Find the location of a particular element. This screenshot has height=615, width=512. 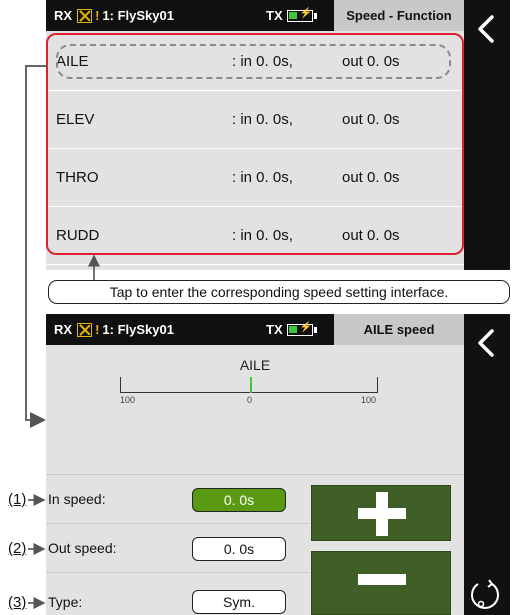

selected-row-highlight is located at coordinates (253, 61).